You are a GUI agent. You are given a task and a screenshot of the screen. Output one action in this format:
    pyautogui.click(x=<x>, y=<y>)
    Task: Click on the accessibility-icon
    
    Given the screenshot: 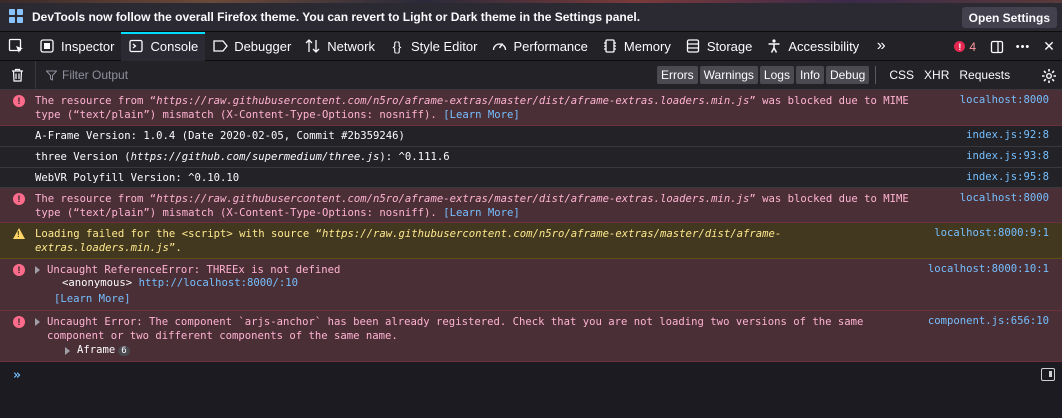 What is the action you would take?
    pyautogui.click(x=774, y=46)
    